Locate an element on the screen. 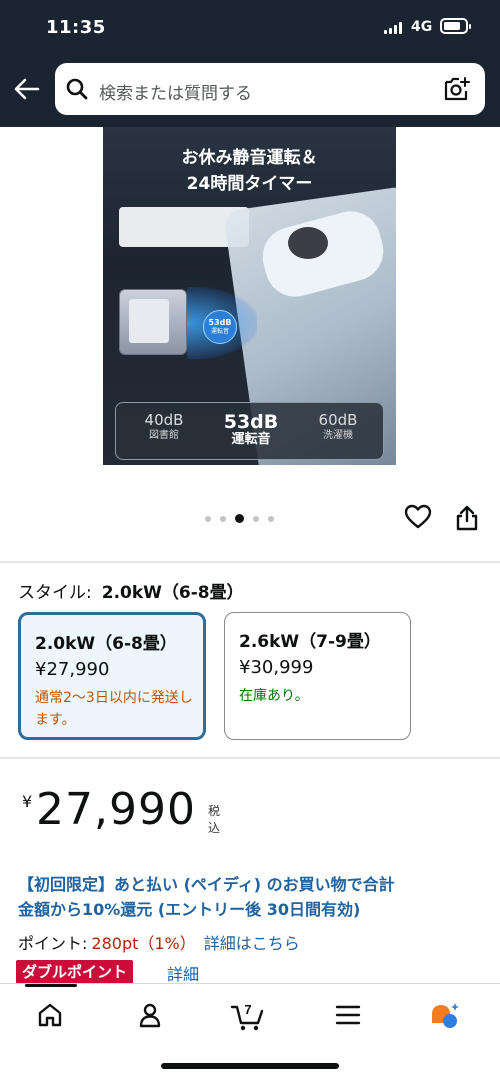  nav-menu is located at coordinates (348, 1015).